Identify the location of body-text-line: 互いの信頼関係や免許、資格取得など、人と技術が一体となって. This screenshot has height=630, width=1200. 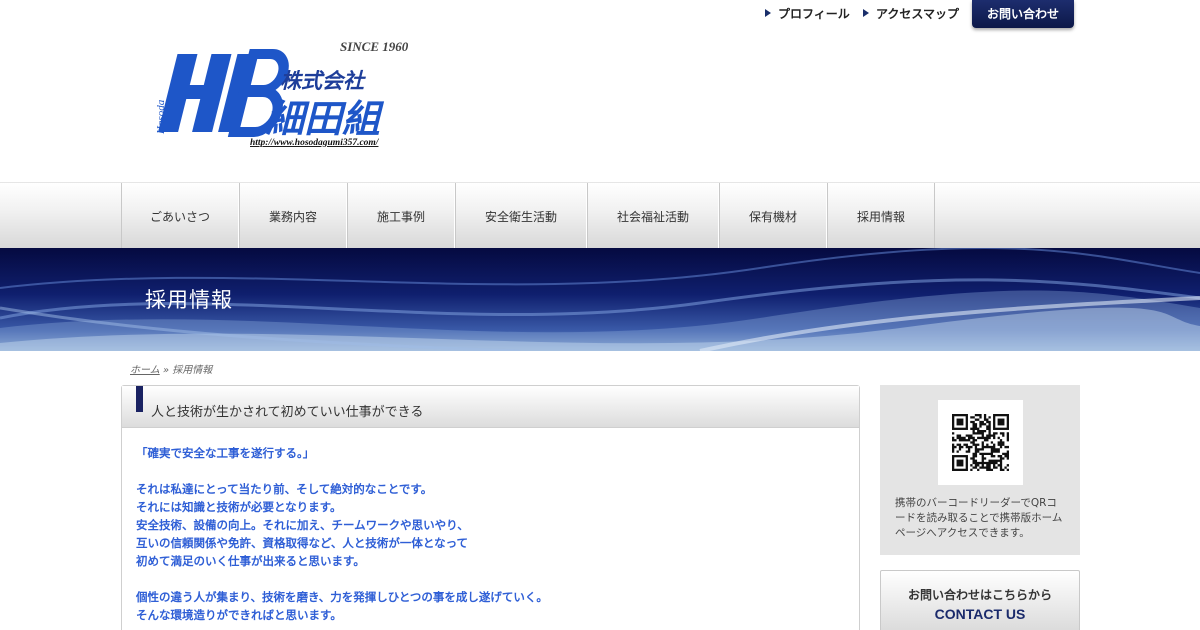
(302, 543).